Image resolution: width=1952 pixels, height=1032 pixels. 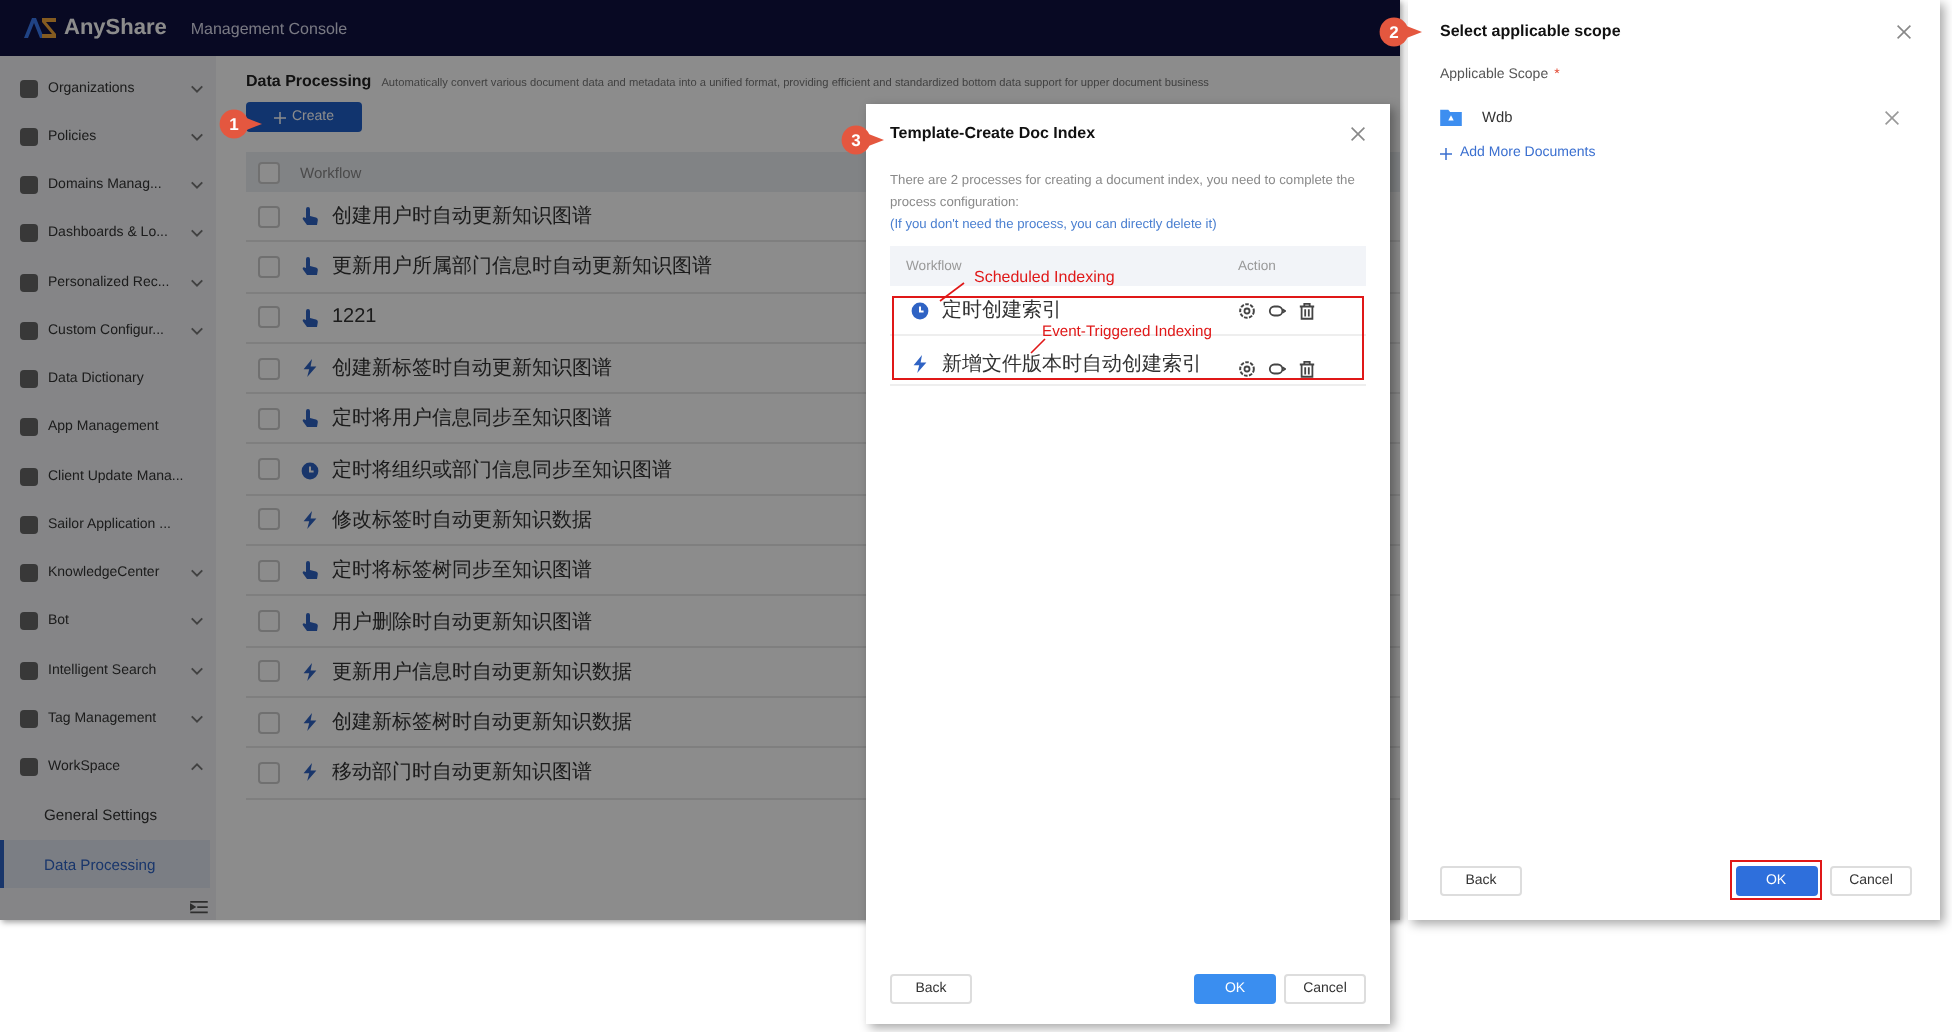 What do you see at coordinates (462, 217) in the screenshot?
I see `workflow-name: 创建用户时自动更新知识图谱` at bounding box center [462, 217].